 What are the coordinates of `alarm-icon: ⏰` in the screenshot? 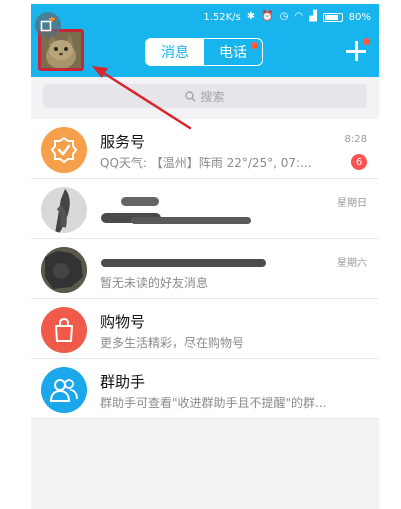 It's located at (267, 16).